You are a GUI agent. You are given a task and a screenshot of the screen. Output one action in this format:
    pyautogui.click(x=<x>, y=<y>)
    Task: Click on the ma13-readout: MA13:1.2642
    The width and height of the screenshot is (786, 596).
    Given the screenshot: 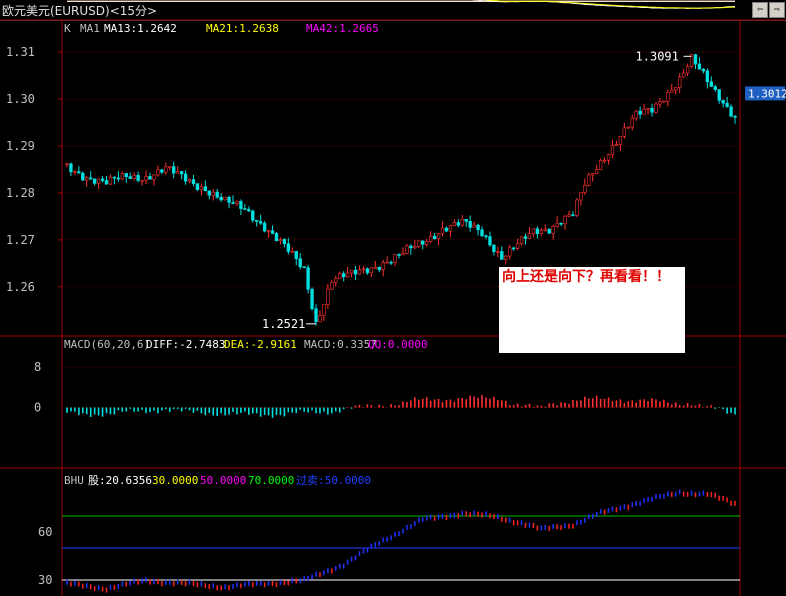 What is the action you would take?
    pyautogui.click(x=140, y=28)
    